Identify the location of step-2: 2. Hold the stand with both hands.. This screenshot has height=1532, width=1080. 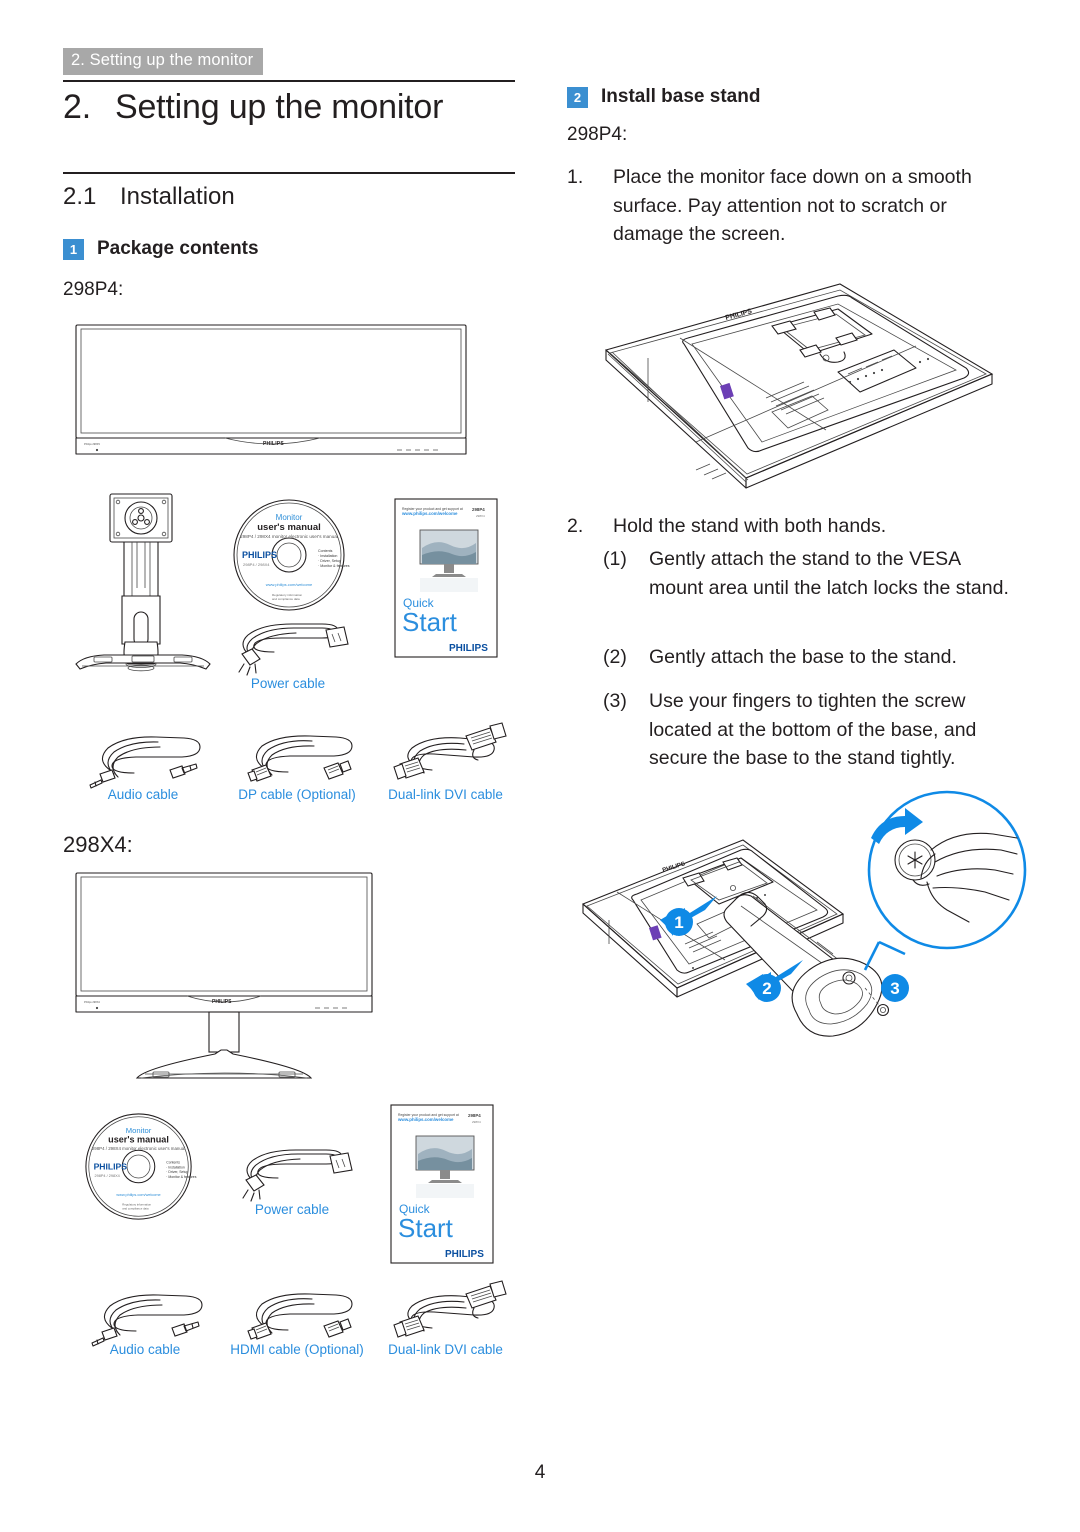
(792, 526).